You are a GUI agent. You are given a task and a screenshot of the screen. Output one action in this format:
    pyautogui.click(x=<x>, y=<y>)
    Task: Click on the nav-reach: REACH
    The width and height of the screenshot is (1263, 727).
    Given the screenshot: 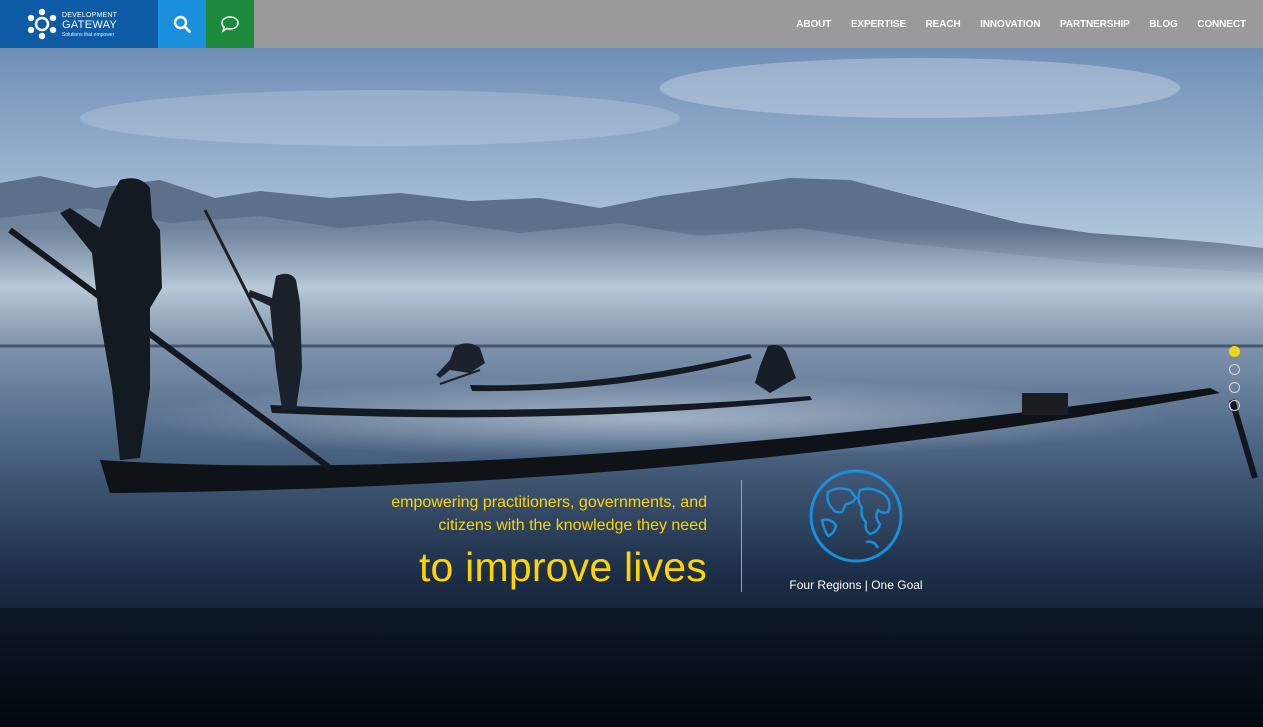 What is the action you would take?
    pyautogui.click(x=943, y=24)
    